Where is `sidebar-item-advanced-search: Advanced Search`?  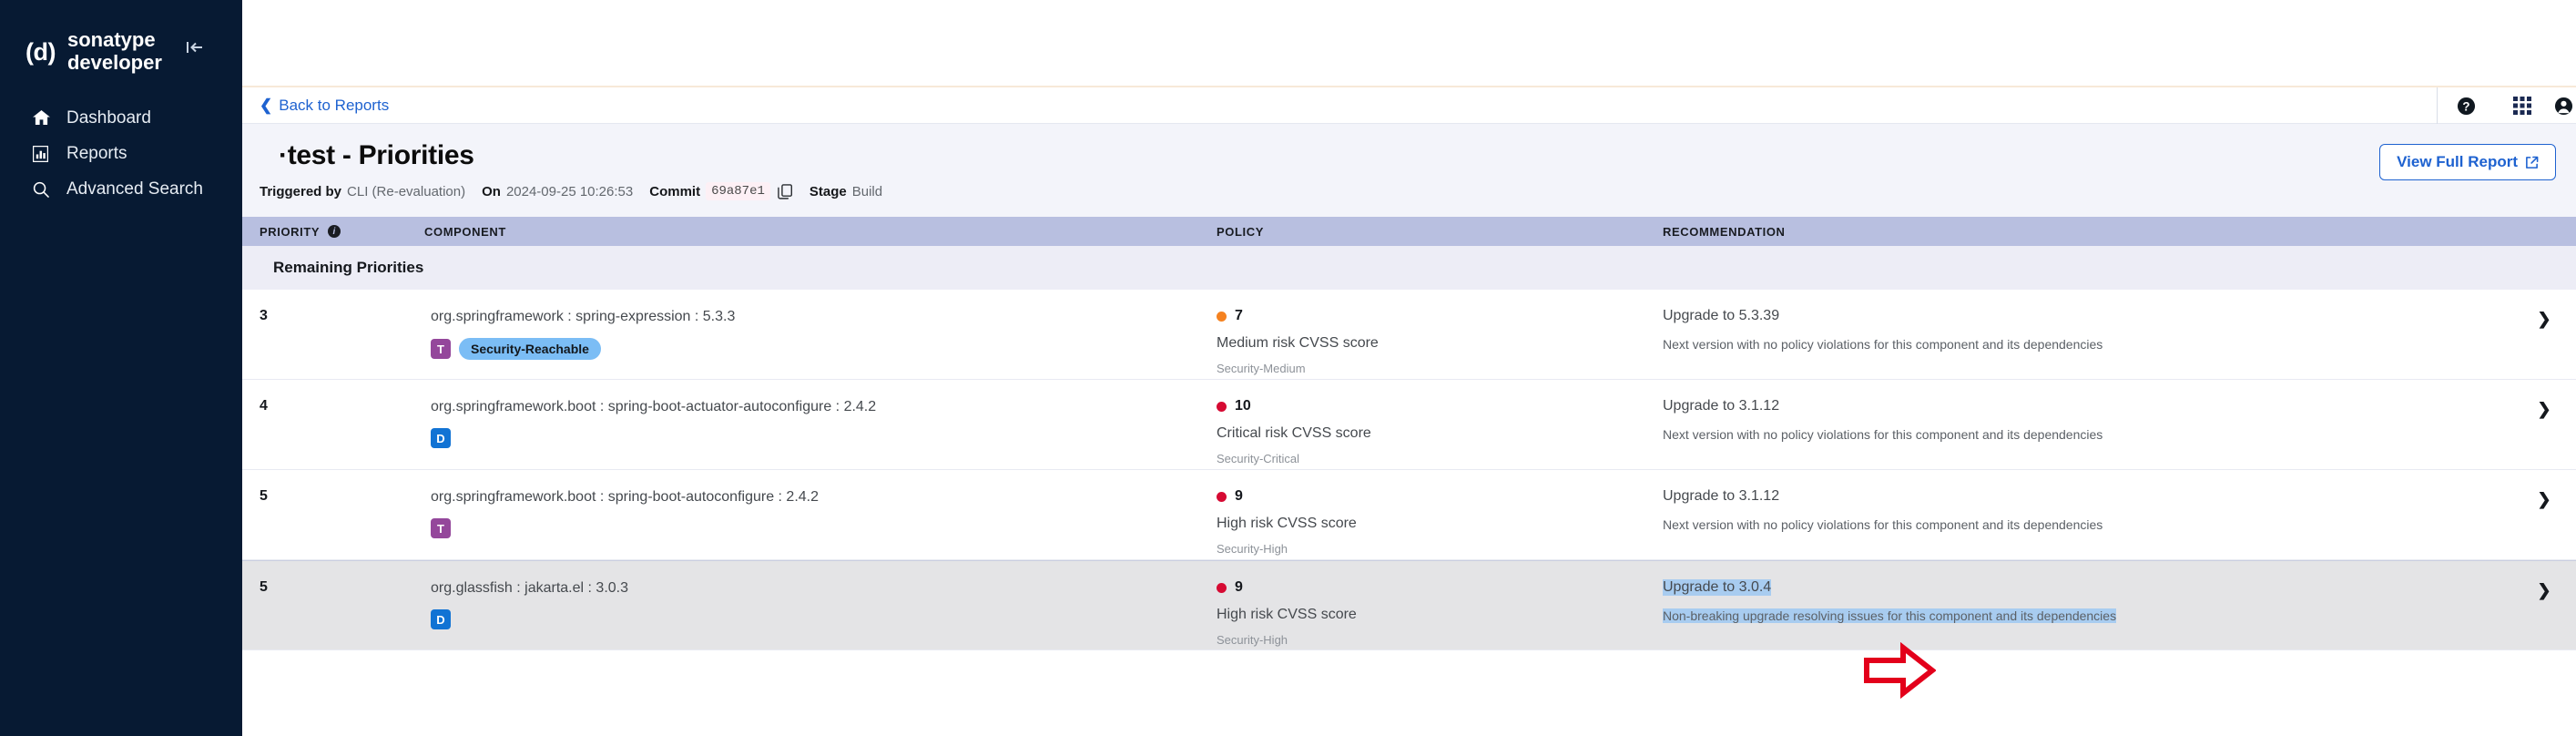
sidebar-item-advanced-search: Advanced Search is located at coordinates (121, 189).